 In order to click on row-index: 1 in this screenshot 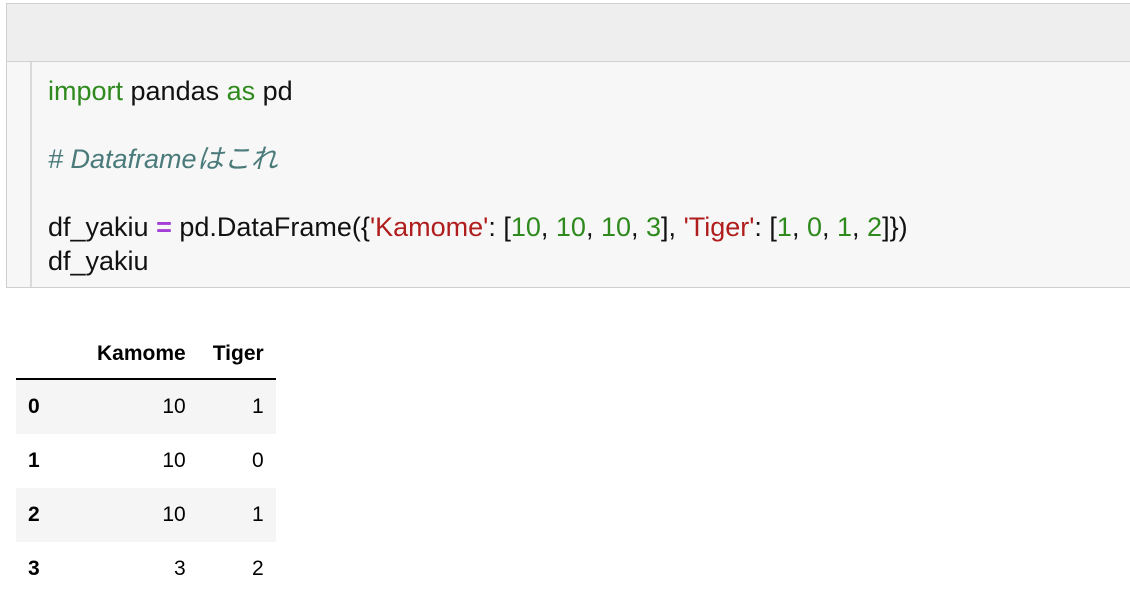, I will do `click(34, 460)`.